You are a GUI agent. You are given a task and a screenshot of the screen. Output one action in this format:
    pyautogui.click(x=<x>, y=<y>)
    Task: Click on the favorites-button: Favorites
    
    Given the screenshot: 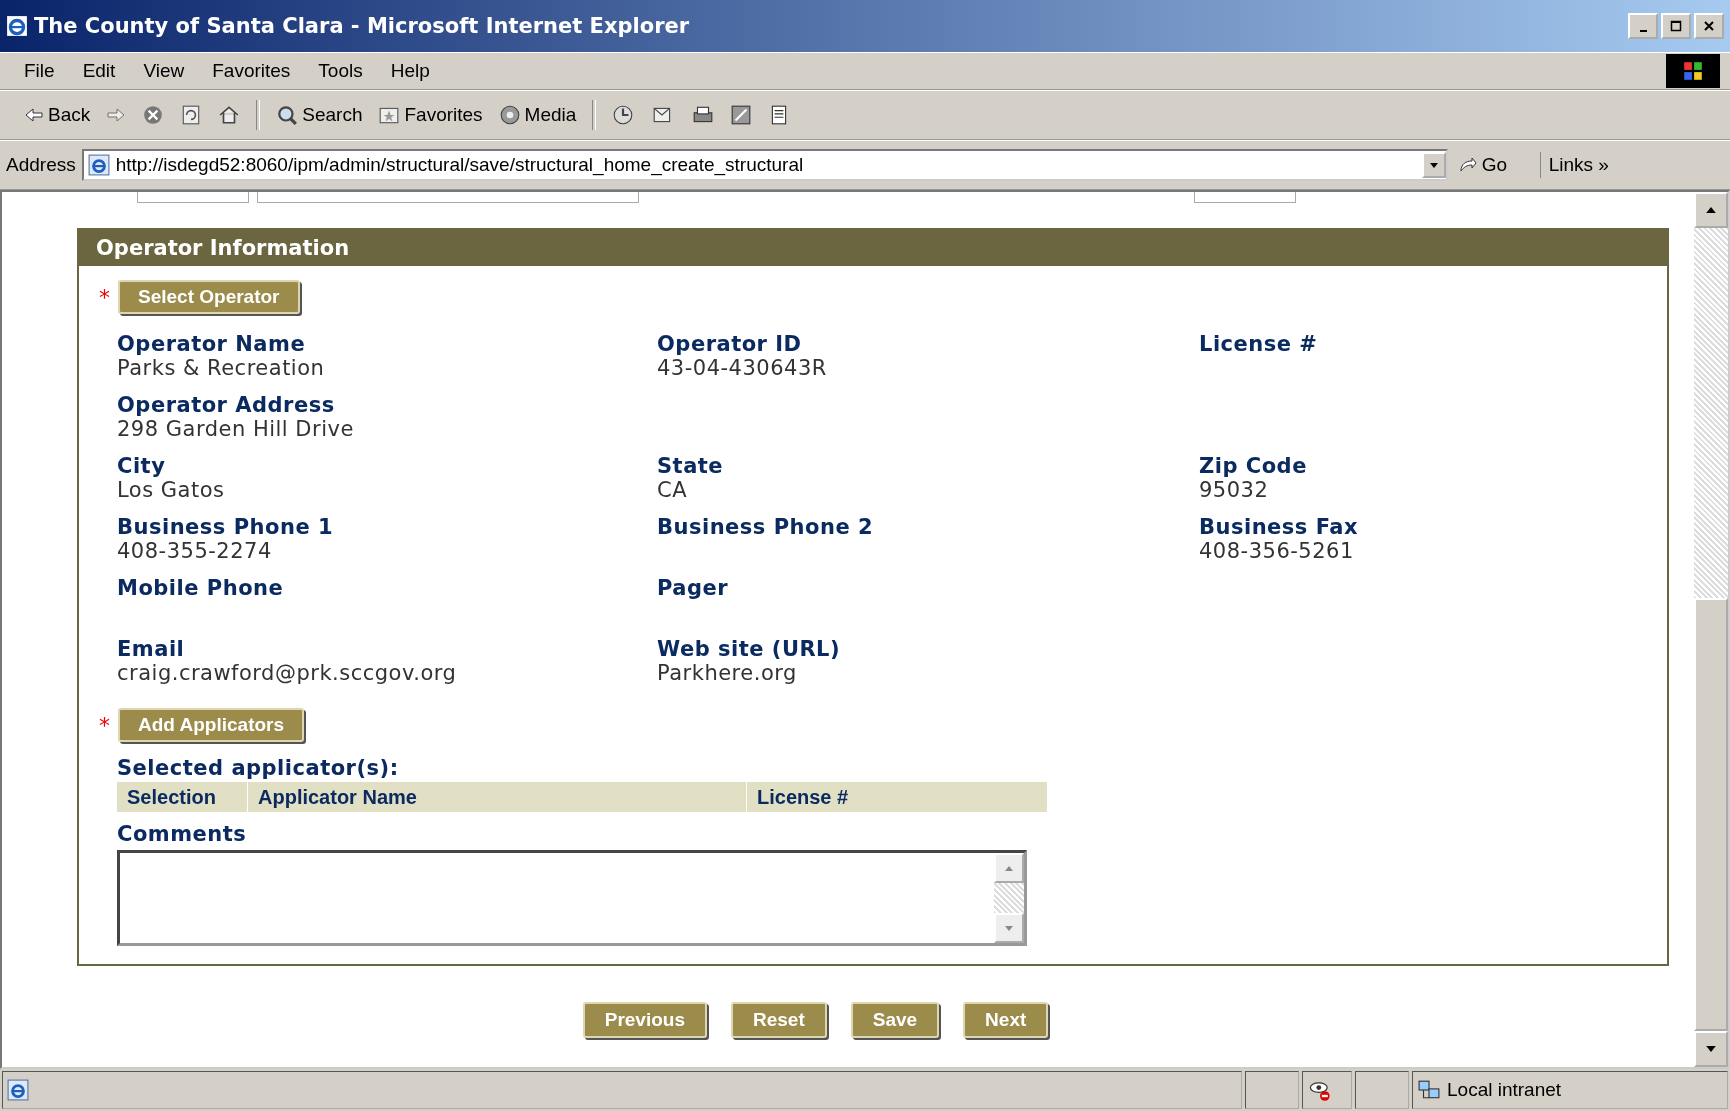 What is the action you would take?
    pyautogui.click(x=430, y=115)
    